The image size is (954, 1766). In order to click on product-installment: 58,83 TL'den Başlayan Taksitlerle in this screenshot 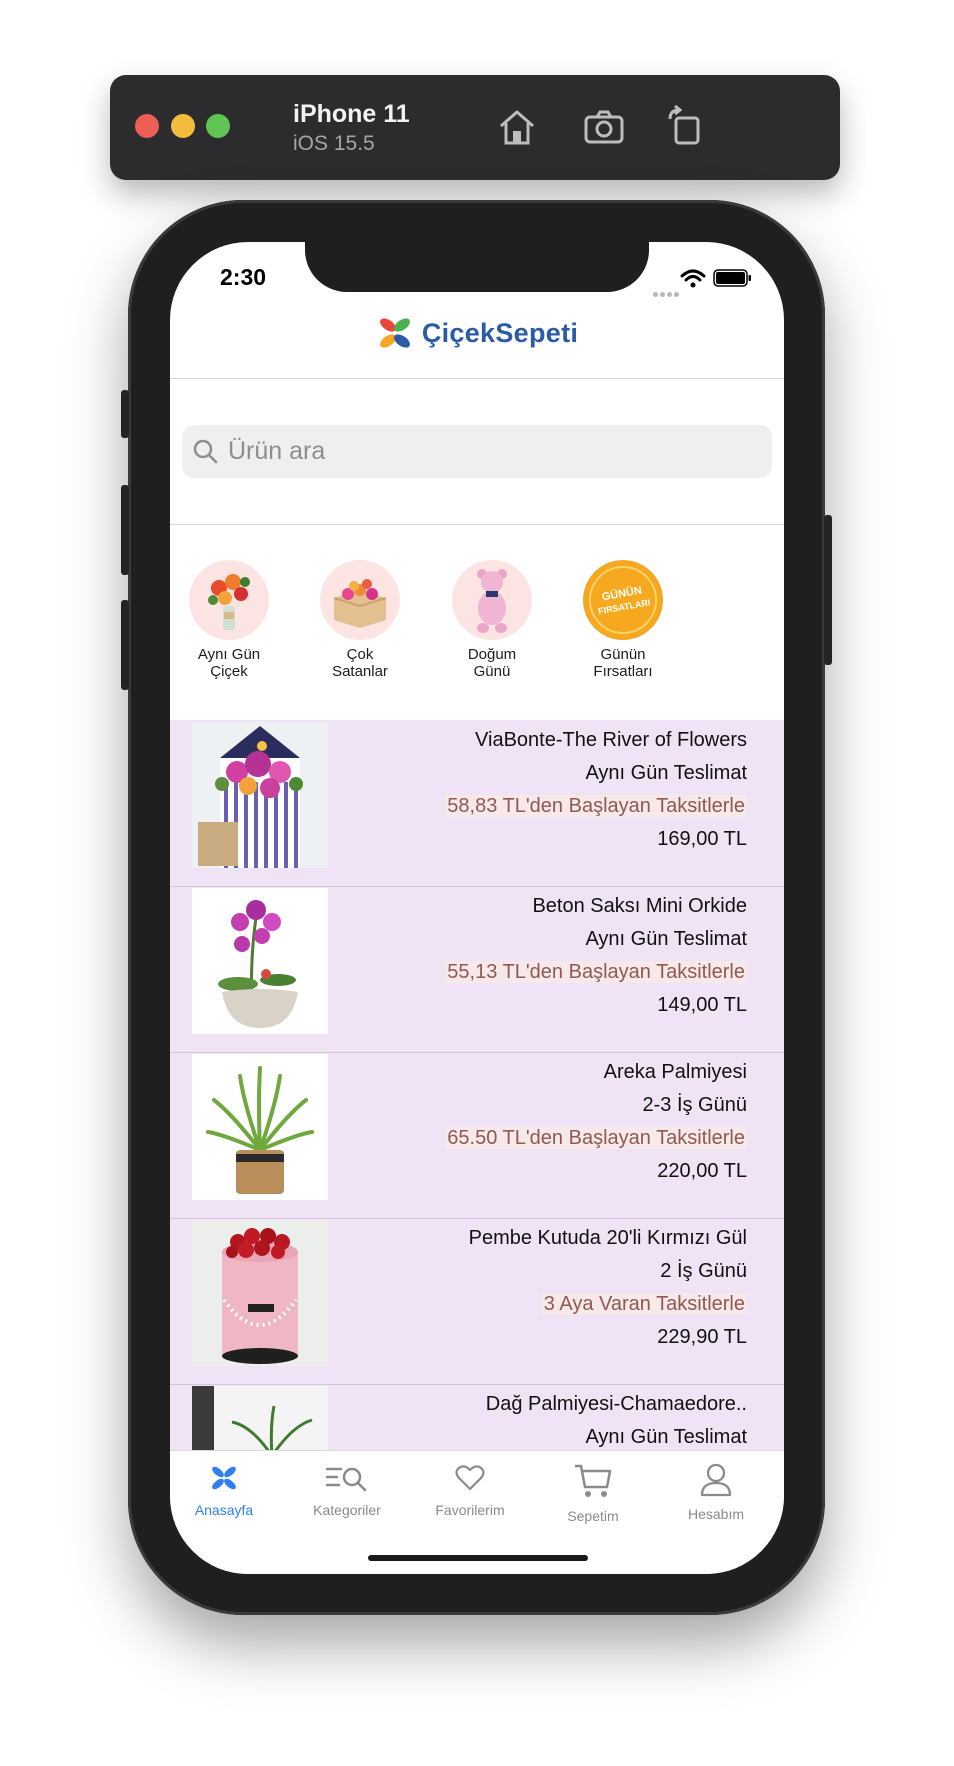, I will do `click(596, 806)`.